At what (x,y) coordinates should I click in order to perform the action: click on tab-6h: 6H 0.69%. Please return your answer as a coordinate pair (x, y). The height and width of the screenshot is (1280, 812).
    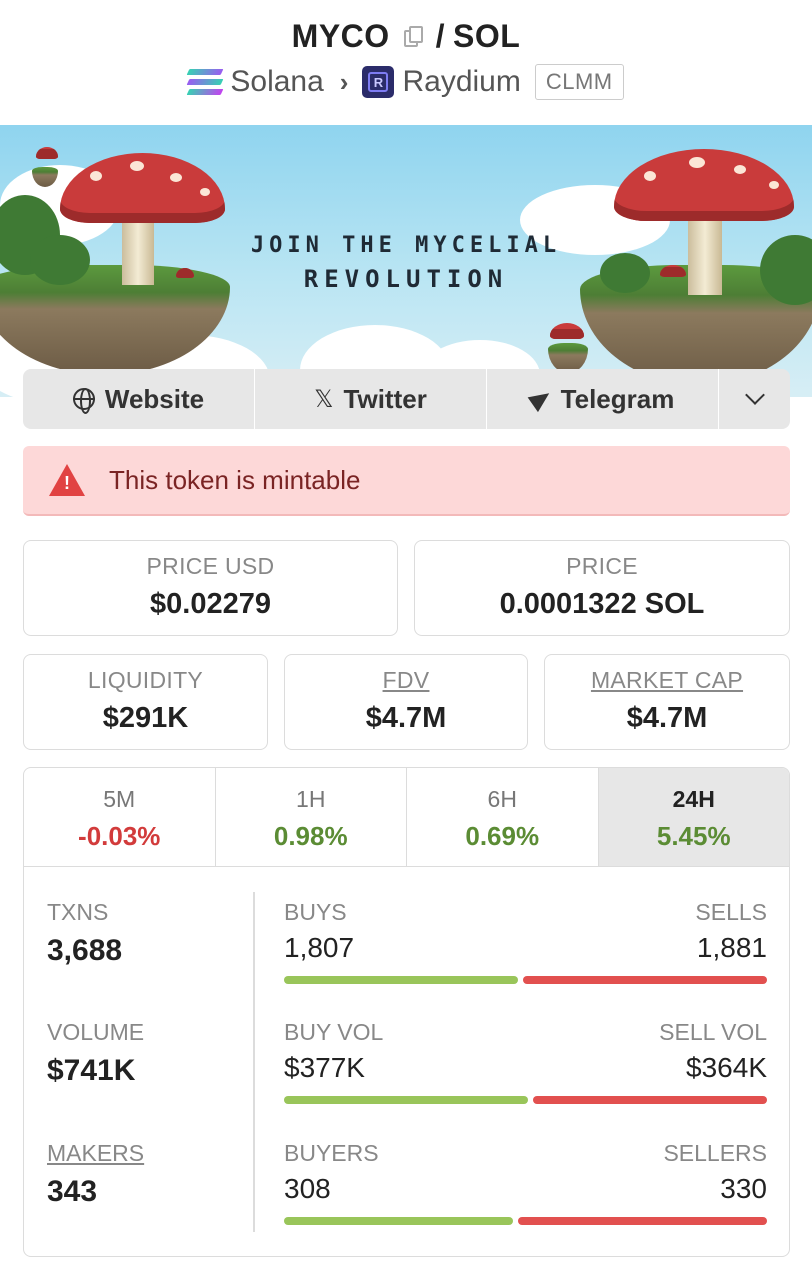
    Looking at the image, I should click on (503, 817).